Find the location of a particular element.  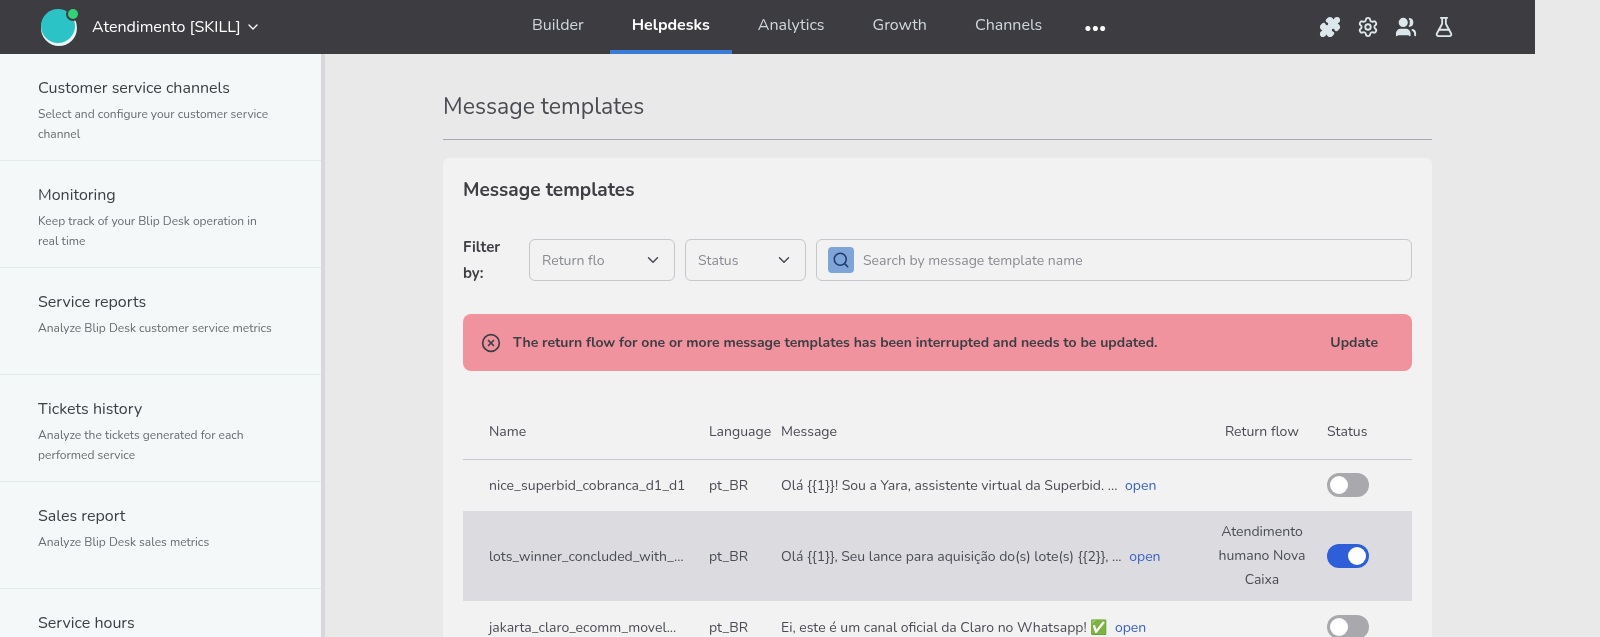

sidebar-item: Customer service channels Select and configure your customer service channel is located at coordinates (160, 107).